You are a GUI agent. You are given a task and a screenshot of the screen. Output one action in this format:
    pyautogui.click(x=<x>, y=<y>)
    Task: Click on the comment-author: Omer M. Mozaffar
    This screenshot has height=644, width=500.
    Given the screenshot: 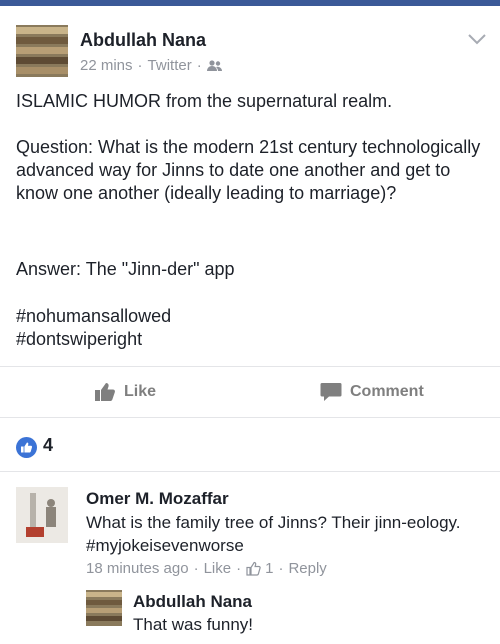 What is the action you would take?
    pyautogui.click(x=157, y=499)
    